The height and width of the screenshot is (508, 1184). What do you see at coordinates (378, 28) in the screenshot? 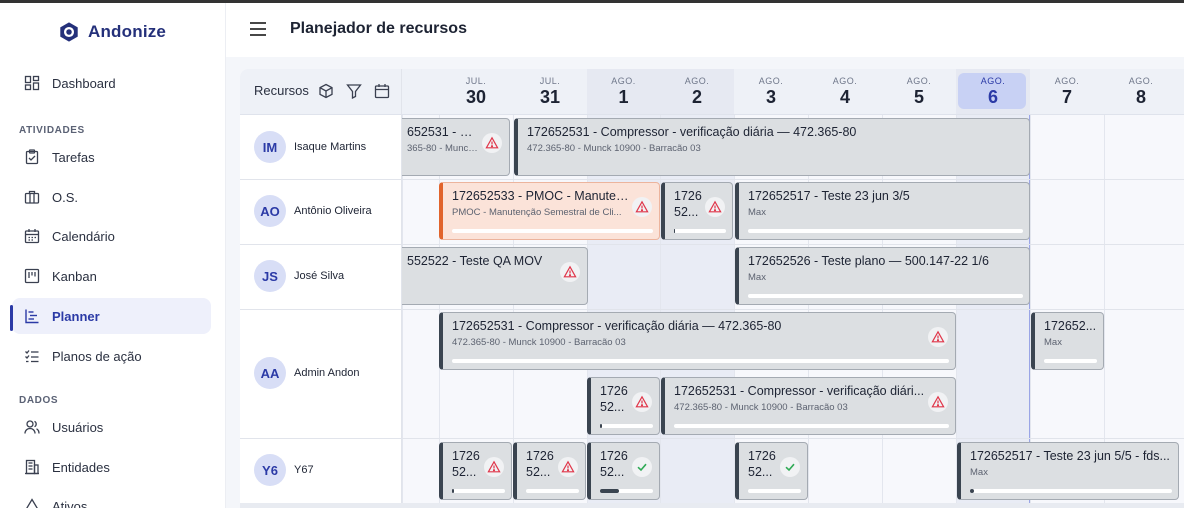
I see `page-title: Planejador de recursos` at bounding box center [378, 28].